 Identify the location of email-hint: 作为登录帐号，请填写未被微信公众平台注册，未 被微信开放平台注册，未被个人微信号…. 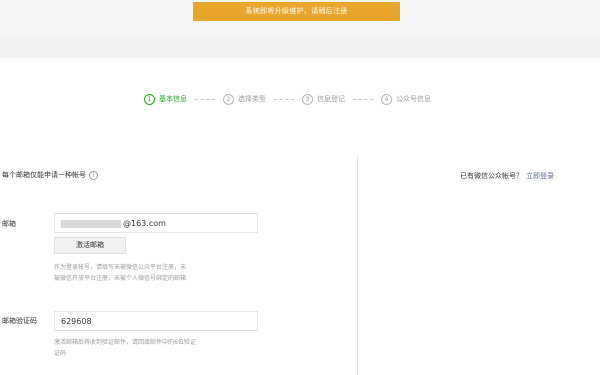
(120, 273).